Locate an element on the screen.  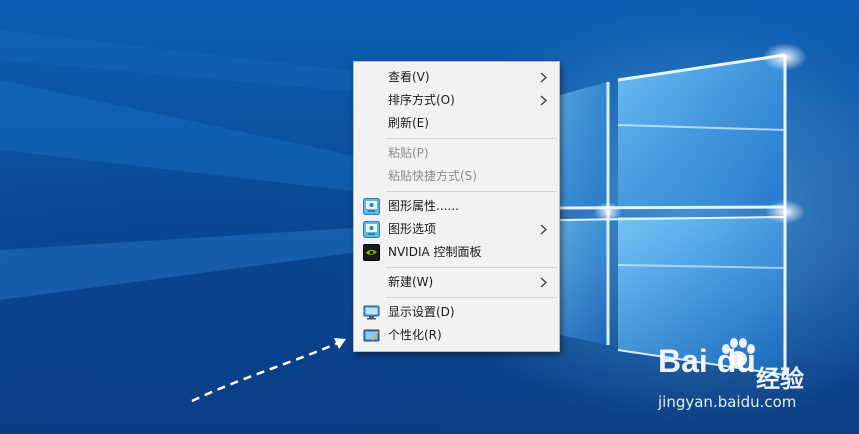
menu-item-label: NVIDIA 控制面板 is located at coordinates (435, 252).